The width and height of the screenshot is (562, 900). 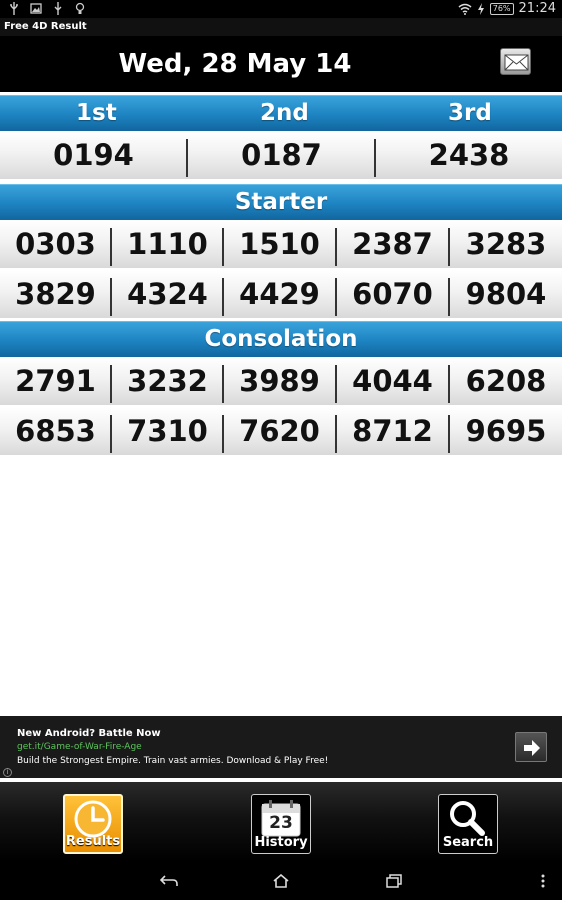 What do you see at coordinates (167, 381) in the screenshot?
I see `consolation-number: 3232` at bounding box center [167, 381].